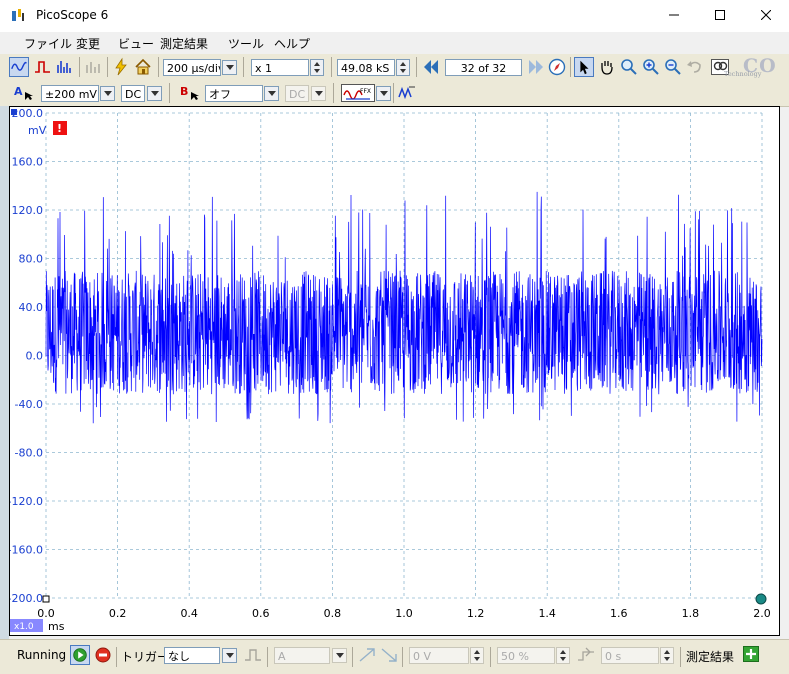 Image resolution: width=789 pixels, height=674 pixels. I want to click on close-button, so click(766, 16).